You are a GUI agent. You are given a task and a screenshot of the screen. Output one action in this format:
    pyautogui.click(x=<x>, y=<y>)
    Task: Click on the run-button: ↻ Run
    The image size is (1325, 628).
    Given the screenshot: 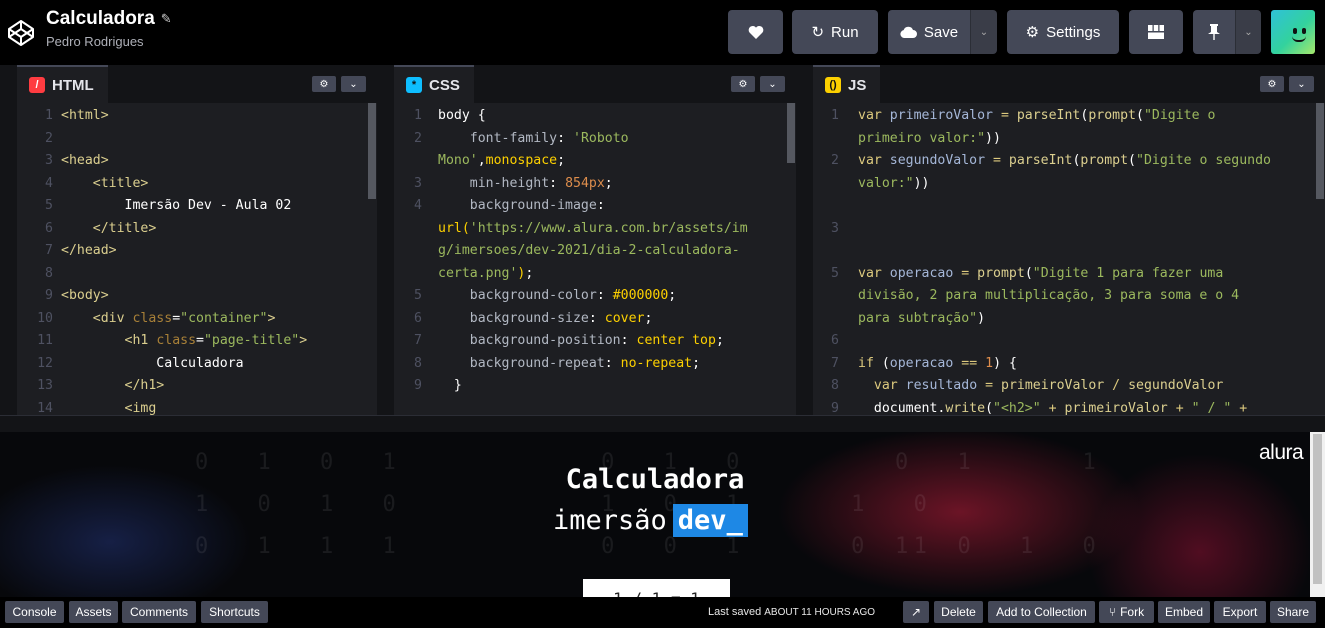 What is the action you would take?
    pyautogui.click(x=835, y=32)
    